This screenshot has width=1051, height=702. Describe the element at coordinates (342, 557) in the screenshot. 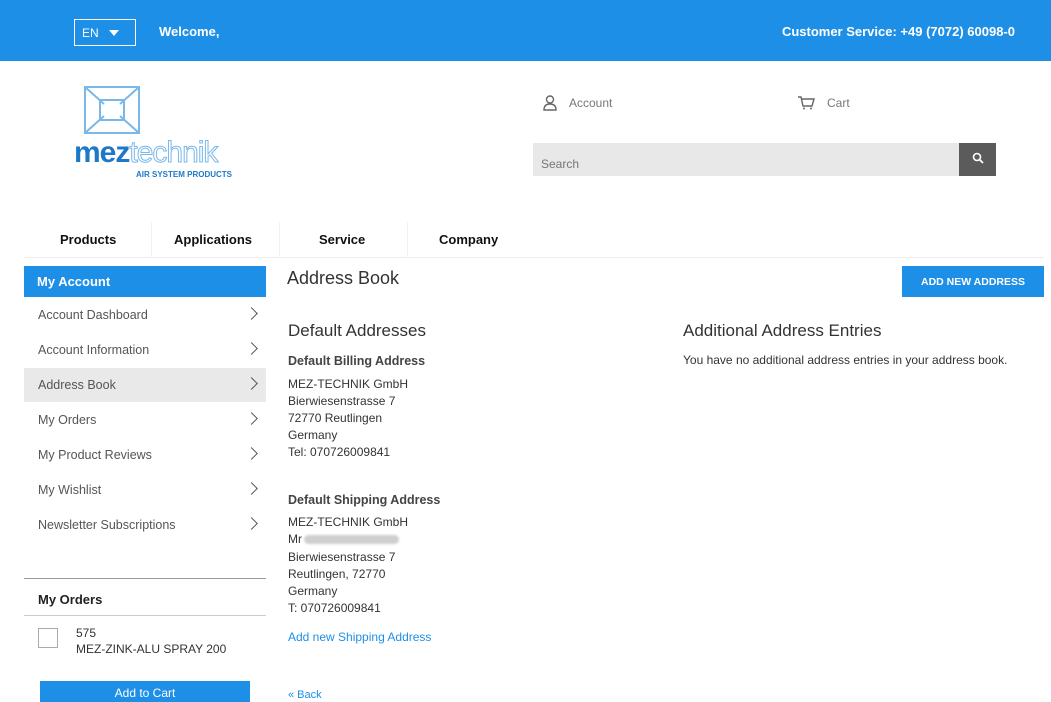

I see `shipping-line: Bierwiesenstrasse 7` at that location.